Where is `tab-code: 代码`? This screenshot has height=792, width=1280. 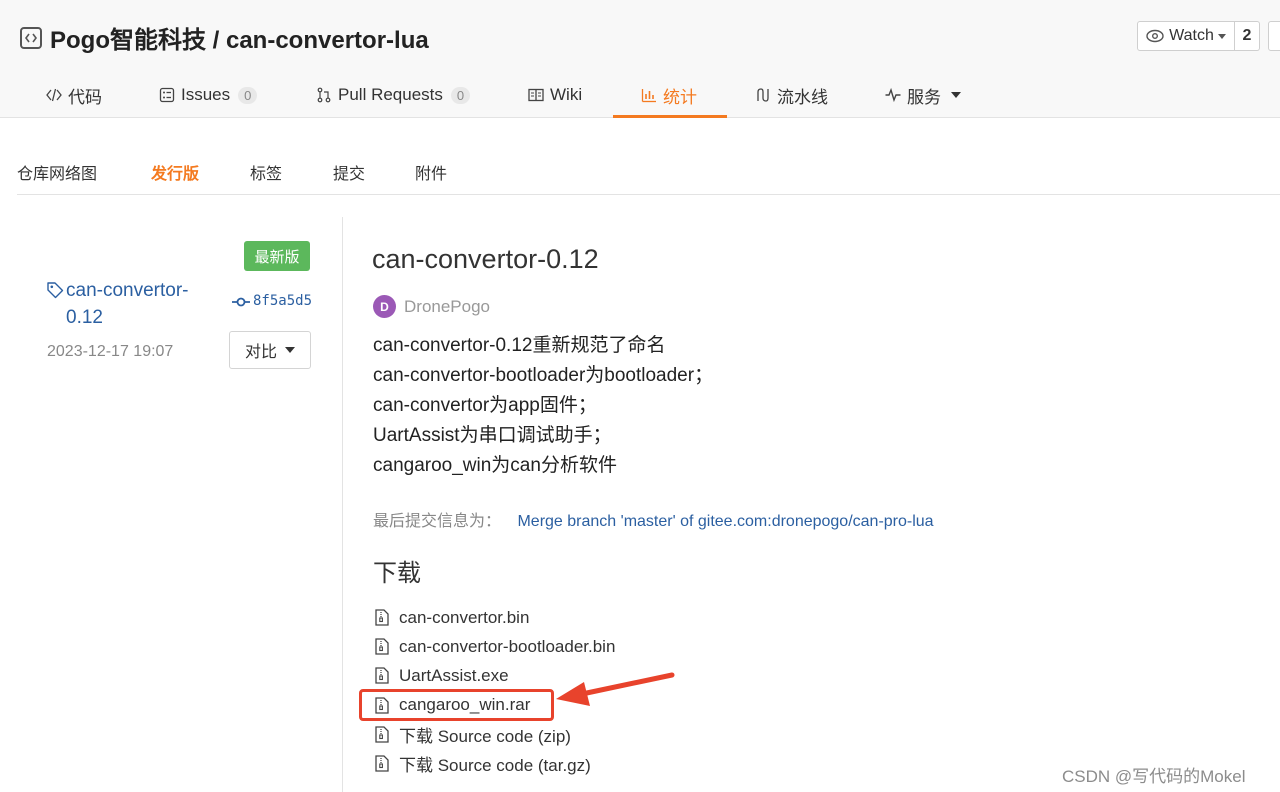
tab-code: 代码 is located at coordinates (74, 95).